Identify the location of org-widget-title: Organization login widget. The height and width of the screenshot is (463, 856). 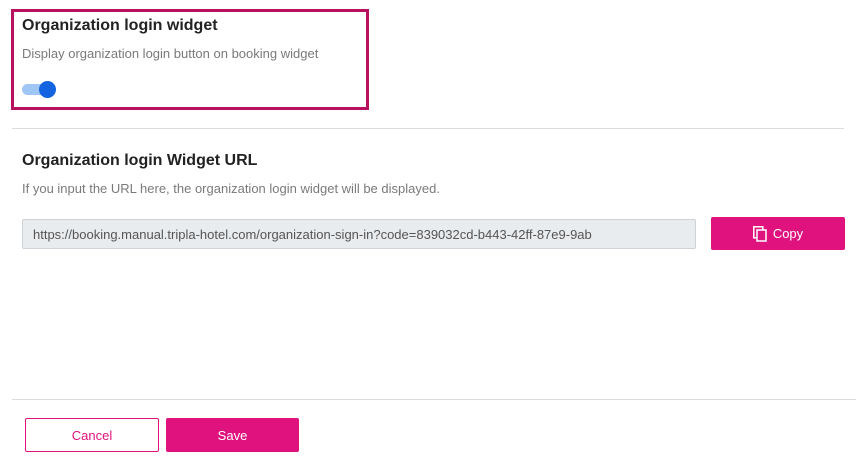
(120, 25).